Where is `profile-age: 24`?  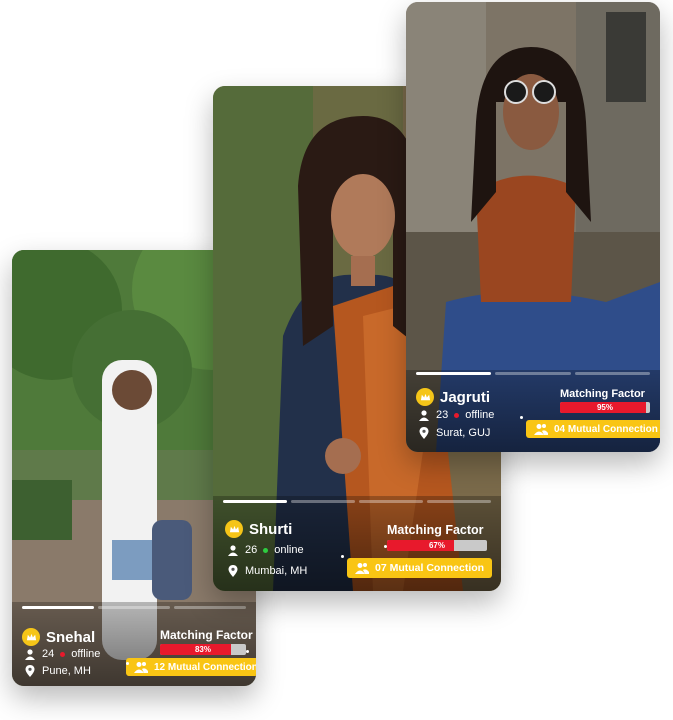
profile-age: 24 is located at coordinates (48, 654).